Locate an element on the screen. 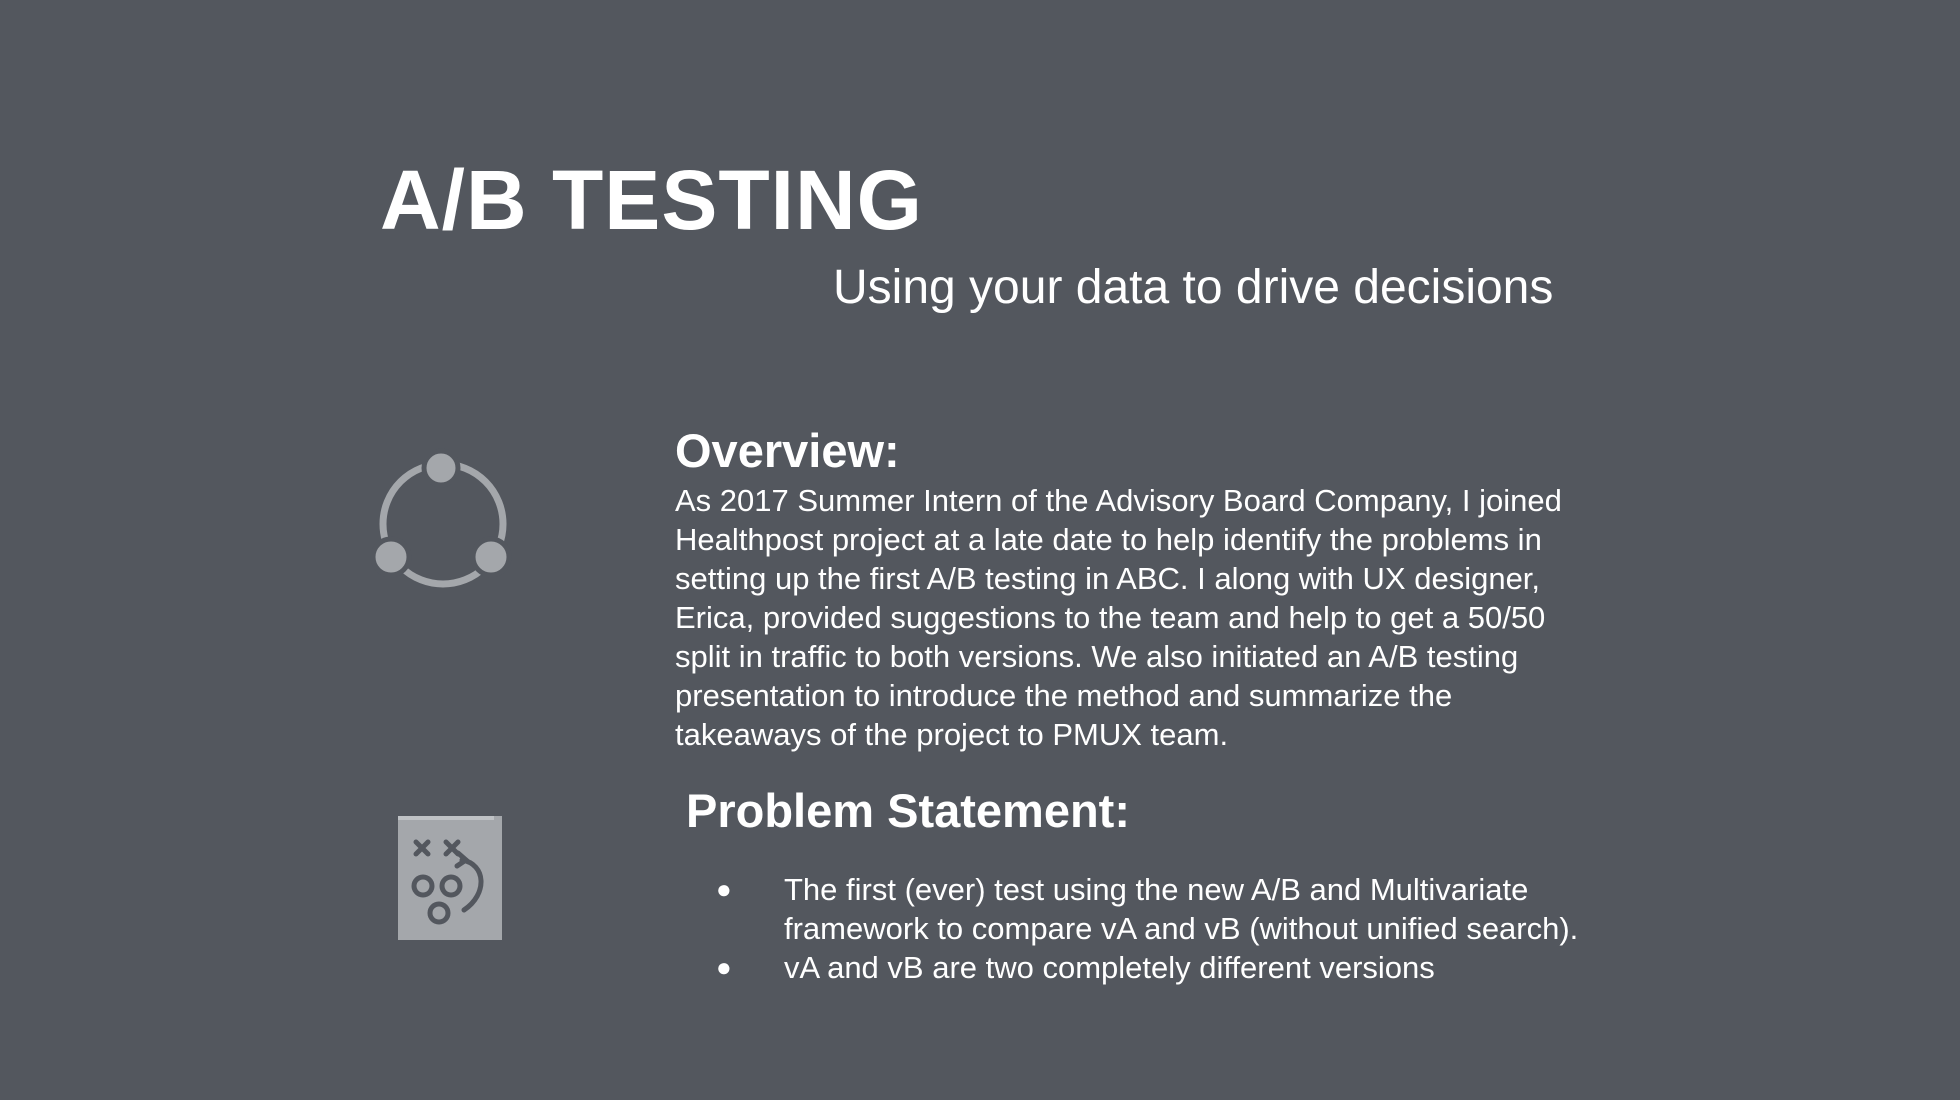 This screenshot has height=1100, width=1960. overview-heading: Overview: is located at coordinates (787, 450).